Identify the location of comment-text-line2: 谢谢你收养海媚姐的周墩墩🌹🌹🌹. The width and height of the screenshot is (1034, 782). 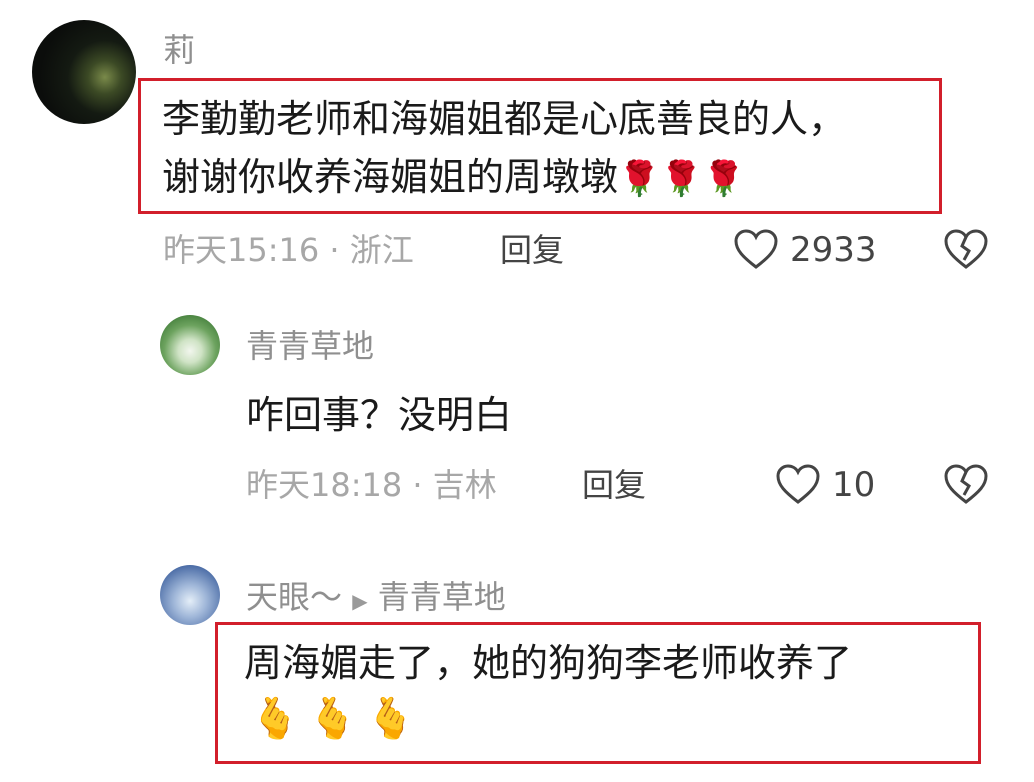
(454, 177).